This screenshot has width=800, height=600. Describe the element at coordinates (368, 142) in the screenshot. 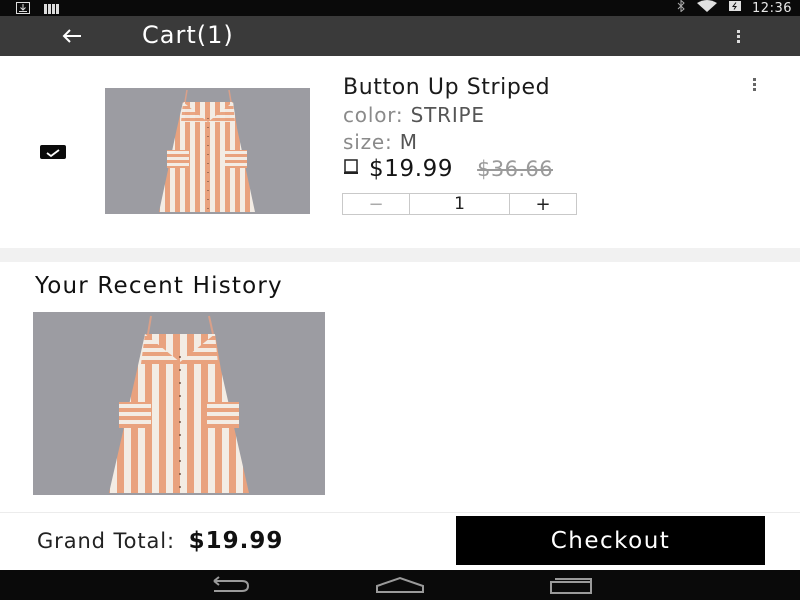

I see `size-label: size:` at that location.